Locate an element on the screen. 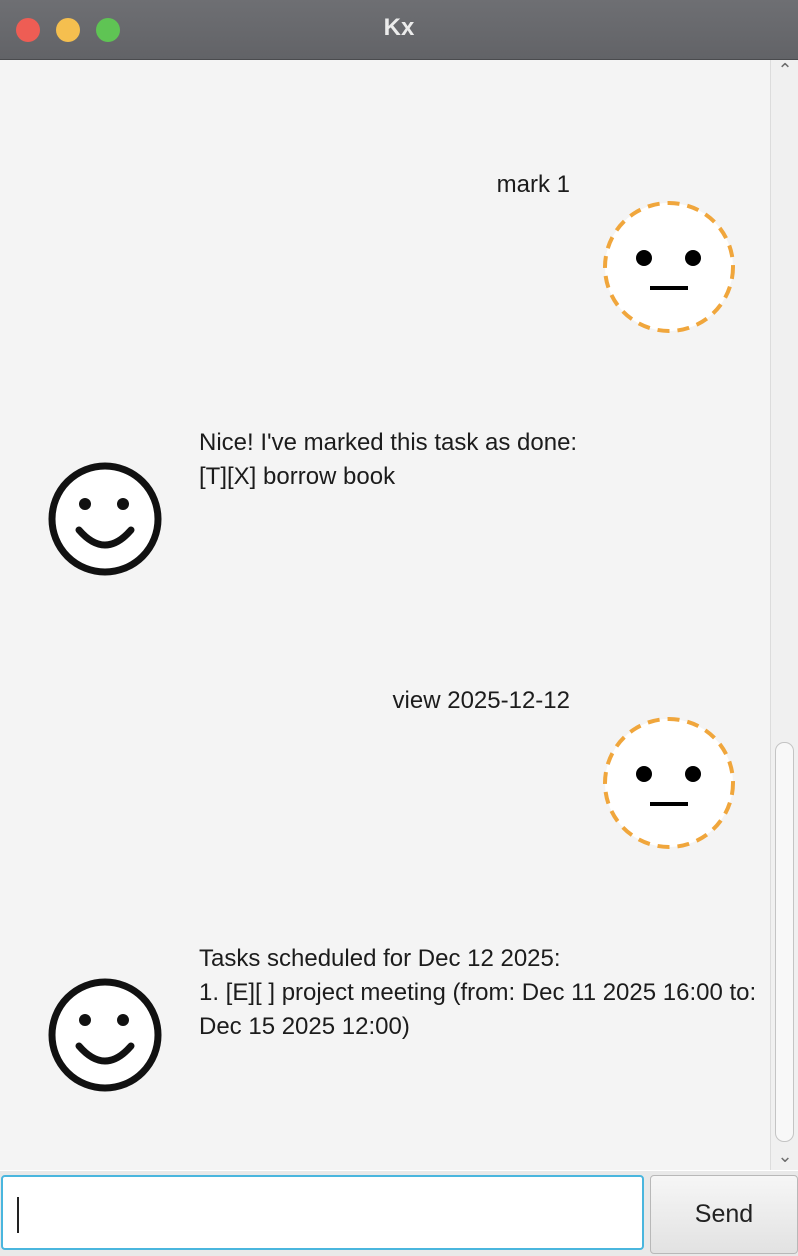  window-title: Kx is located at coordinates (399, 27).